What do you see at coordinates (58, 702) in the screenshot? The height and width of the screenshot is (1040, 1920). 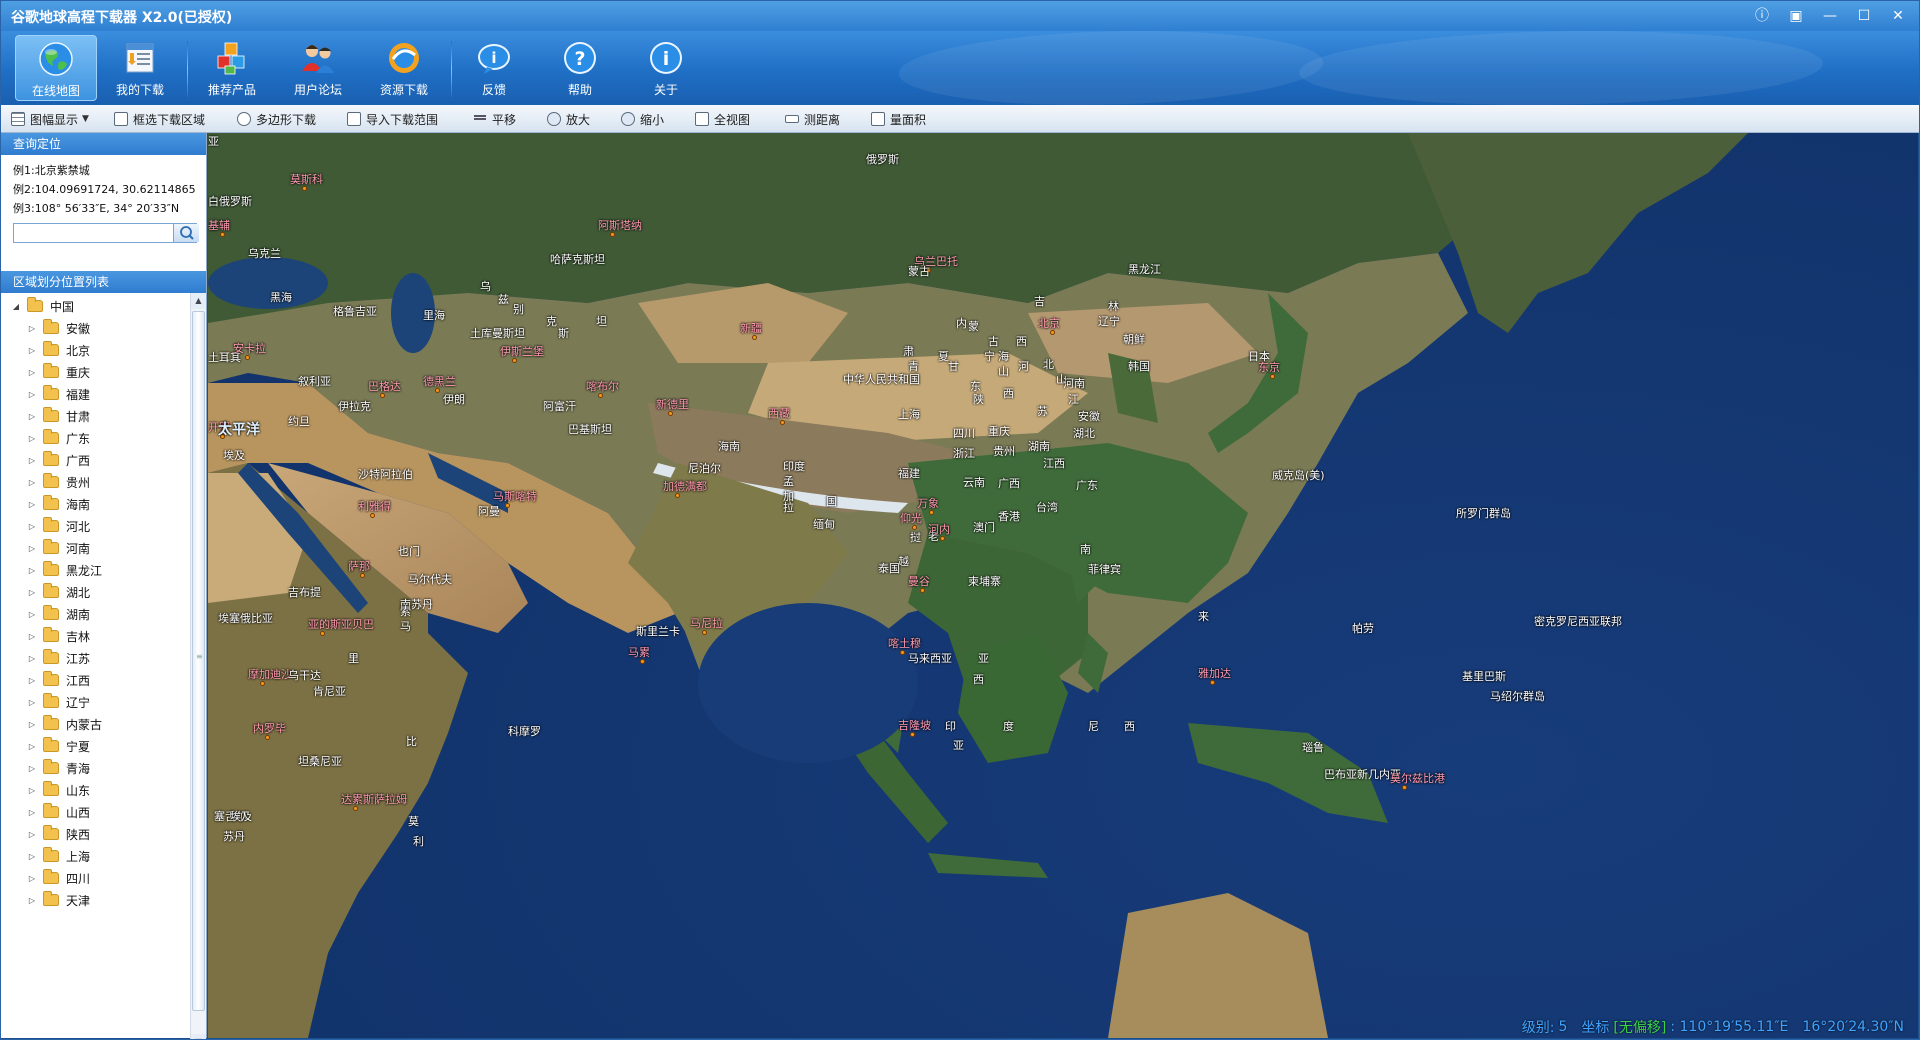 I see `tree-node-province: ▷ 辽宁` at bounding box center [58, 702].